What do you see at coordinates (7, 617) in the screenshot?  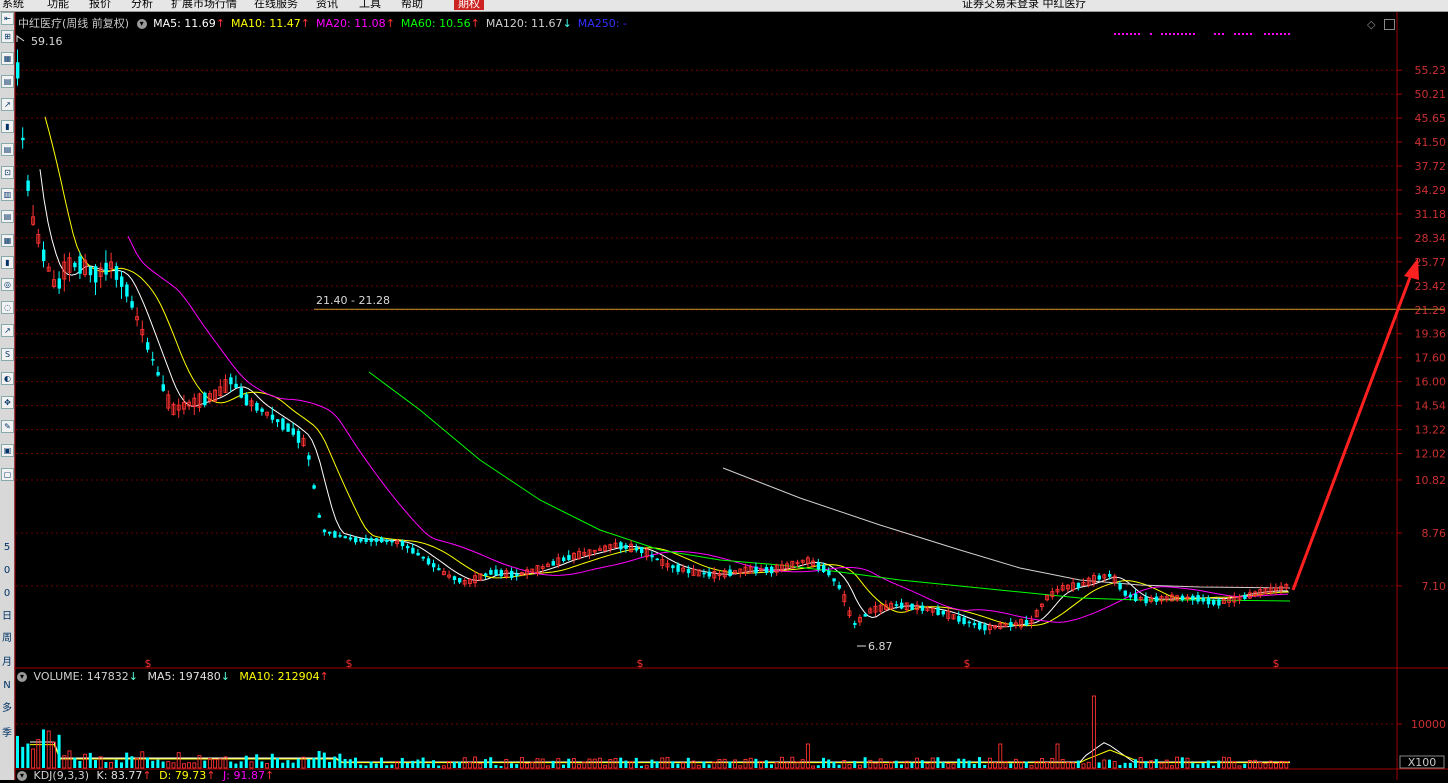 I see `period-button: 日` at bounding box center [7, 617].